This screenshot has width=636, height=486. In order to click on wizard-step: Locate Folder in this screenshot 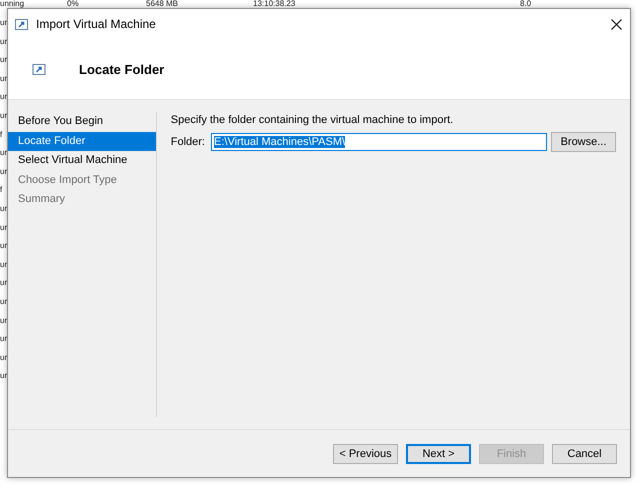, I will do `click(82, 141)`.